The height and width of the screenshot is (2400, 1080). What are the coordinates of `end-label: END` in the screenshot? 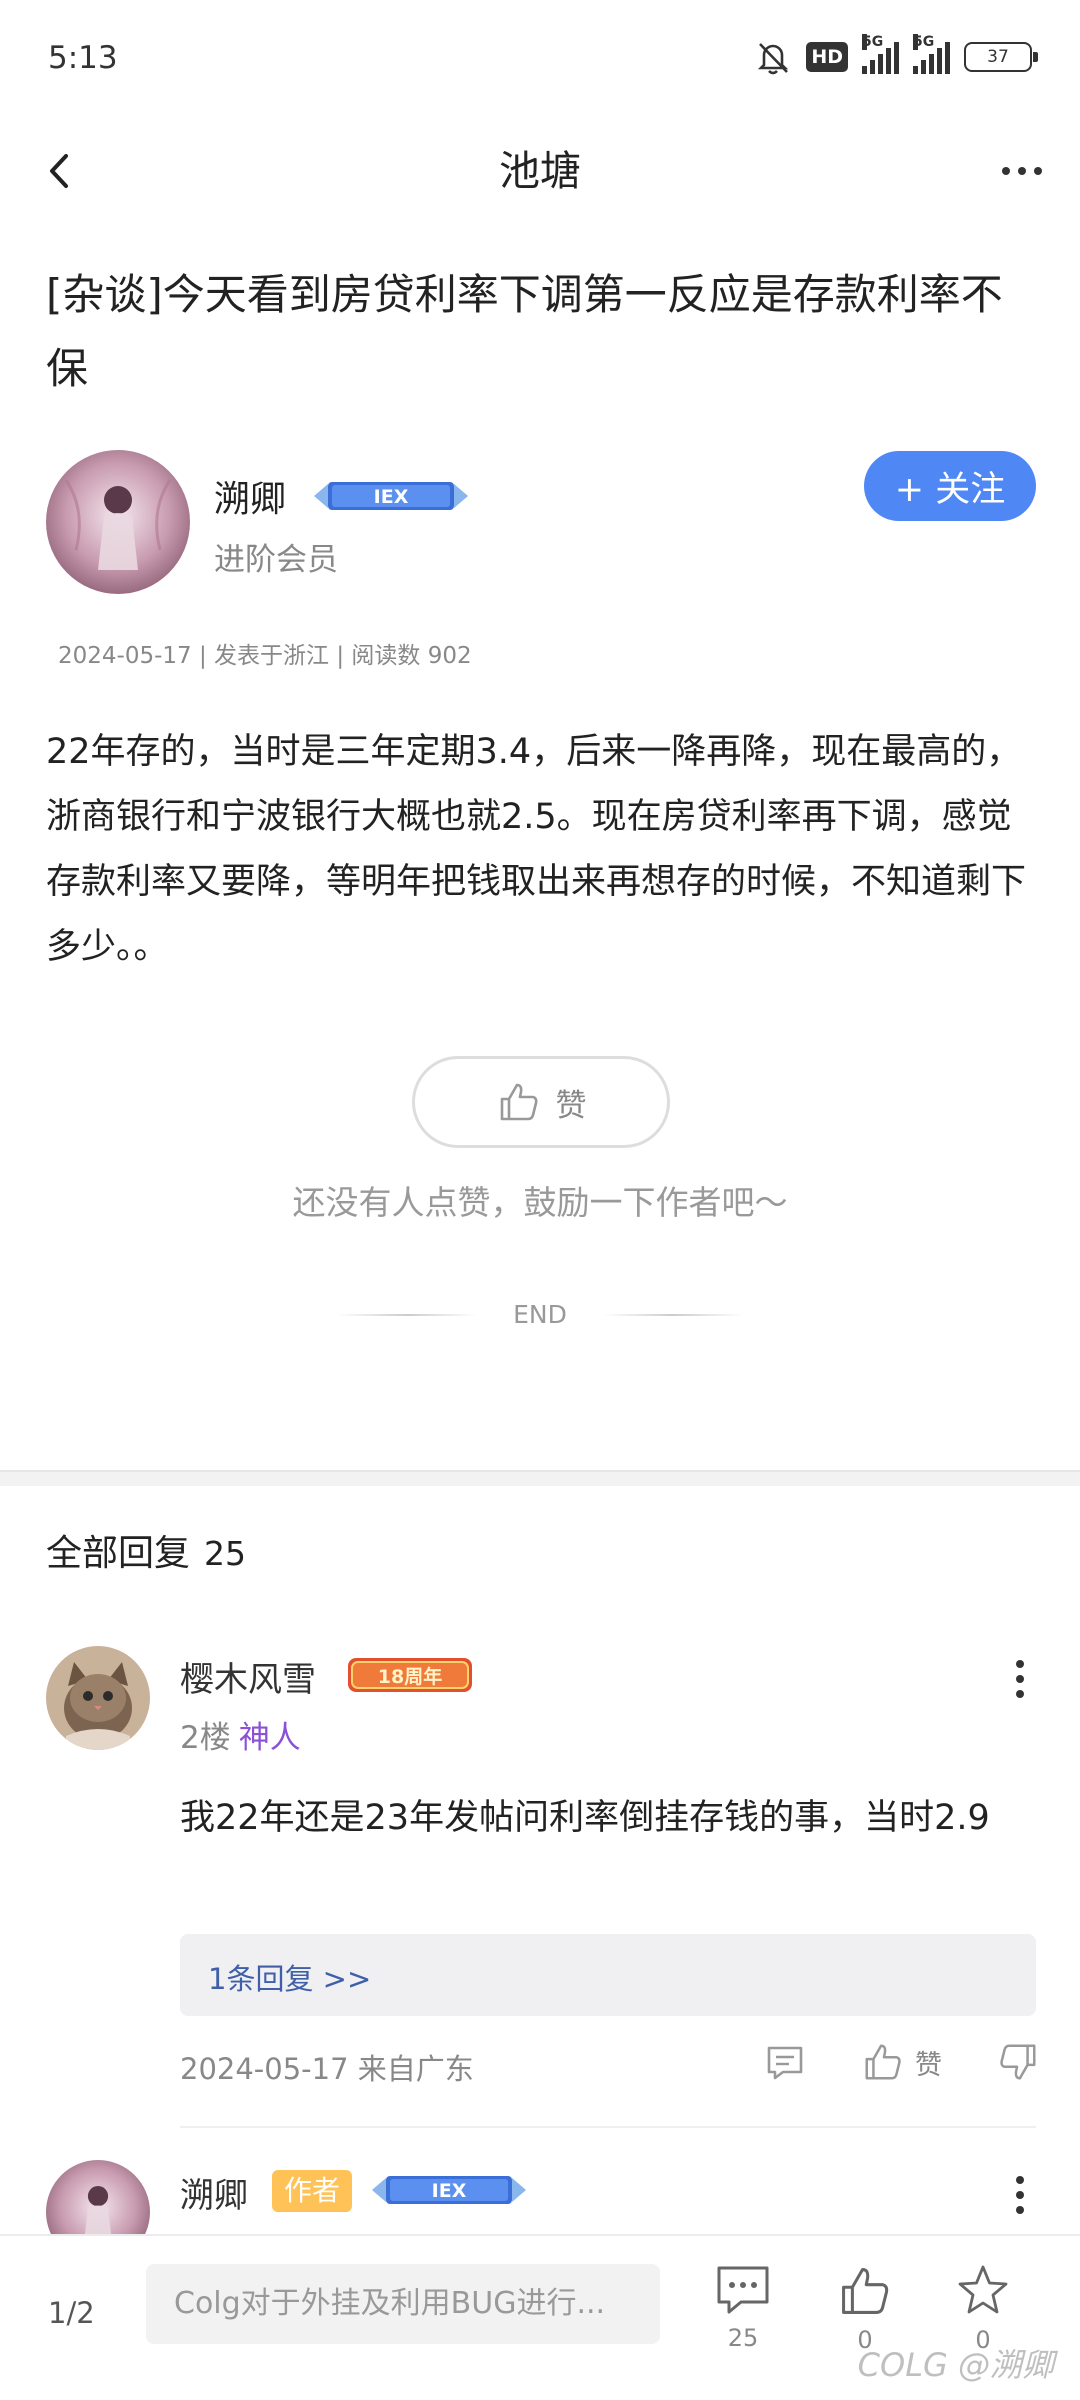 It's located at (540, 1314).